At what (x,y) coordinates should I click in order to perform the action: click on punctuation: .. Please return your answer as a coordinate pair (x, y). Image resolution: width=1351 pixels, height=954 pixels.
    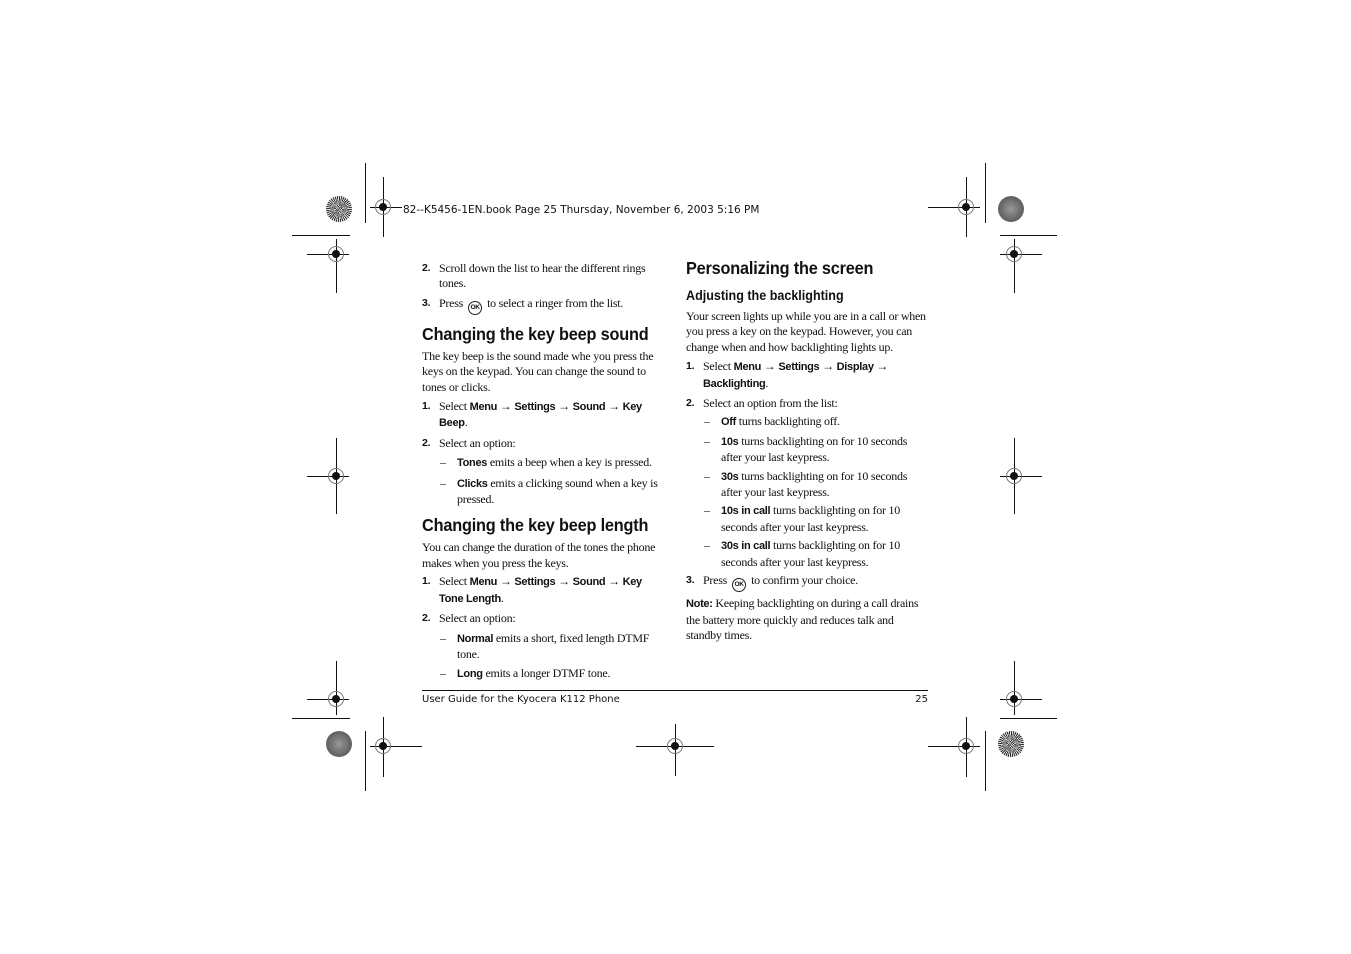
    Looking at the image, I should click on (767, 382).